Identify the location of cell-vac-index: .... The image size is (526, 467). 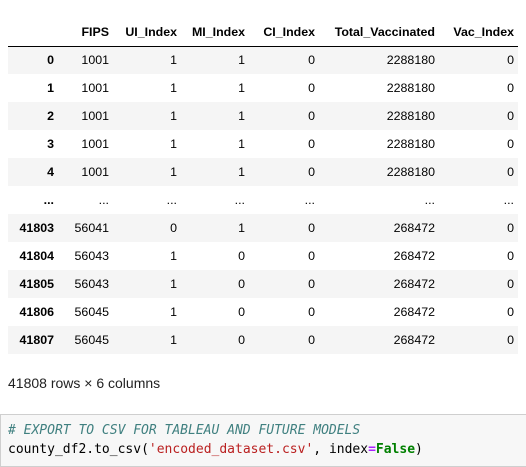
(508, 200).